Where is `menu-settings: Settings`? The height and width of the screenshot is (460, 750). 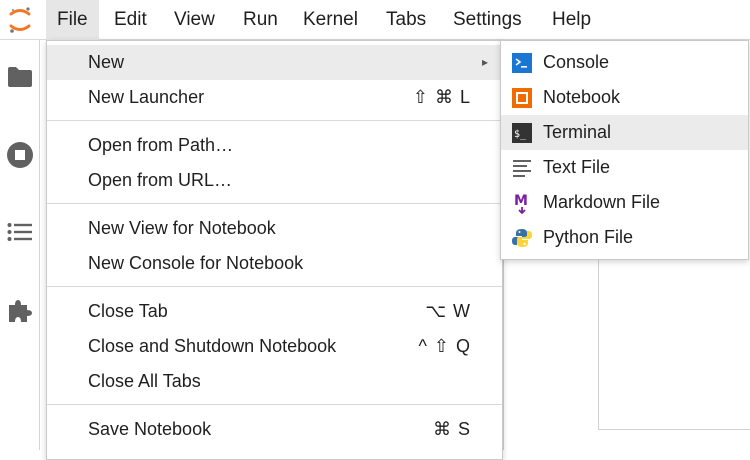 menu-settings: Settings is located at coordinates (487, 20).